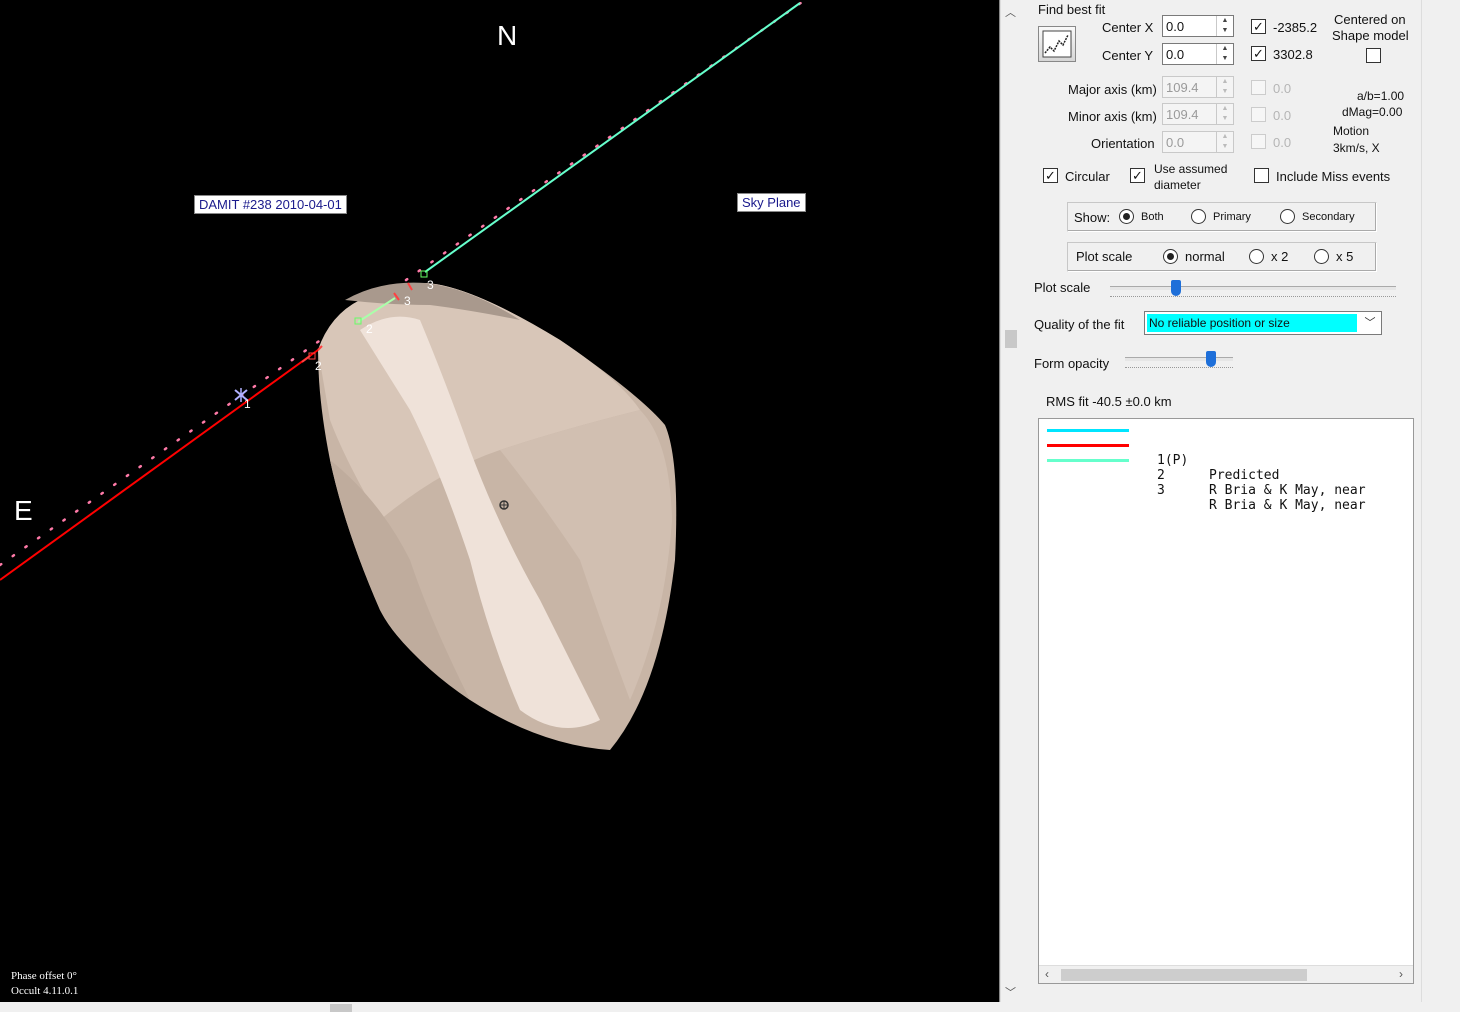 Image resolution: width=1460 pixels, height=1012 pixels. What do you see at coordinates (1226, 453) in the screenshot?
I see `list-item: 1(P) Predicted` at bounding box center [1226, 453].